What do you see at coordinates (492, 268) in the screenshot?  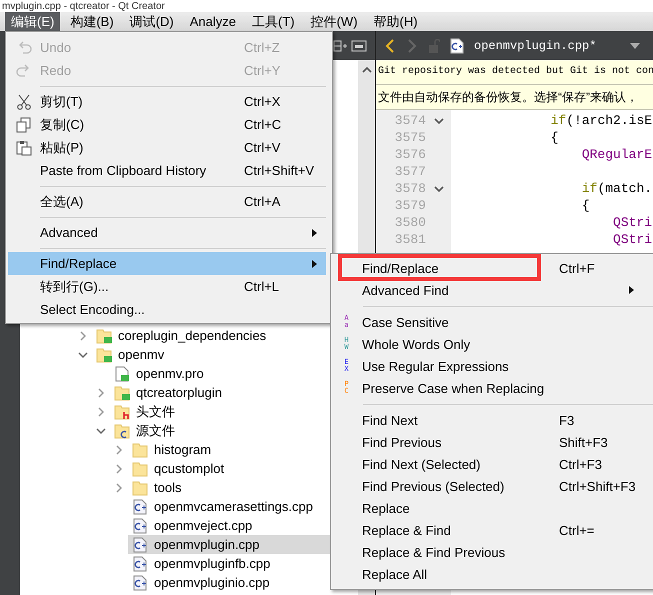 I see `menu-item: Find/Replace Ctrl+F` at bounding box center [492, 268].